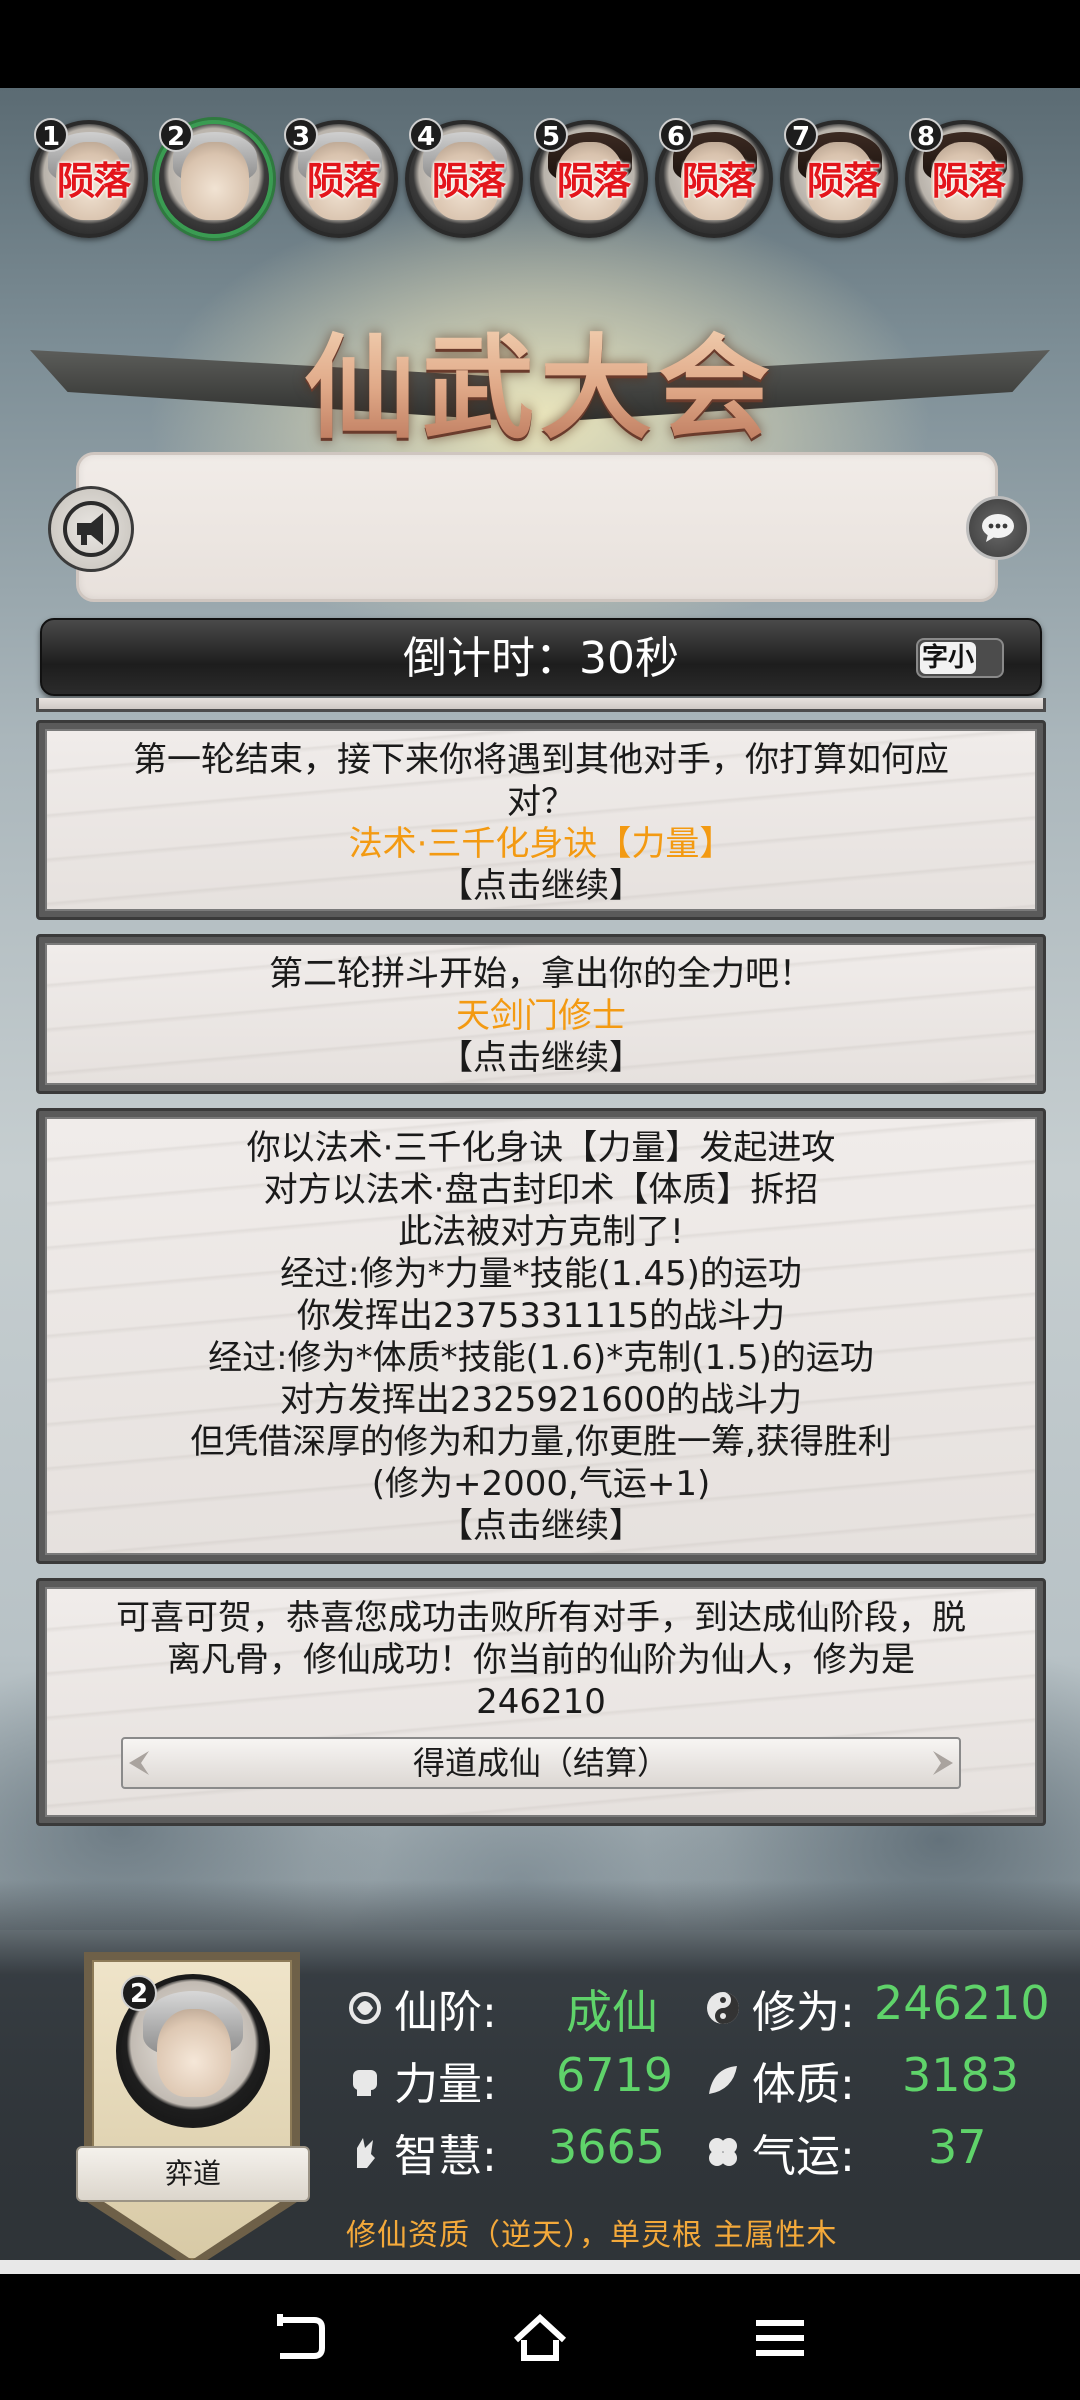 This screenshot has height=2400, width=1080. I want to click on log-text: 第一轮结束，接下来你将遇到其他对手，你打算如何应, so click(541, 760).